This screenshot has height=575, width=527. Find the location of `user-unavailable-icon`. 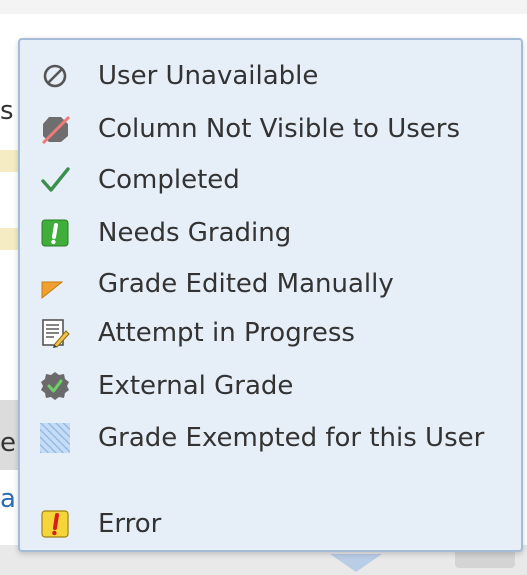

user-unavailable-icon is located at coordinates (55, 76).